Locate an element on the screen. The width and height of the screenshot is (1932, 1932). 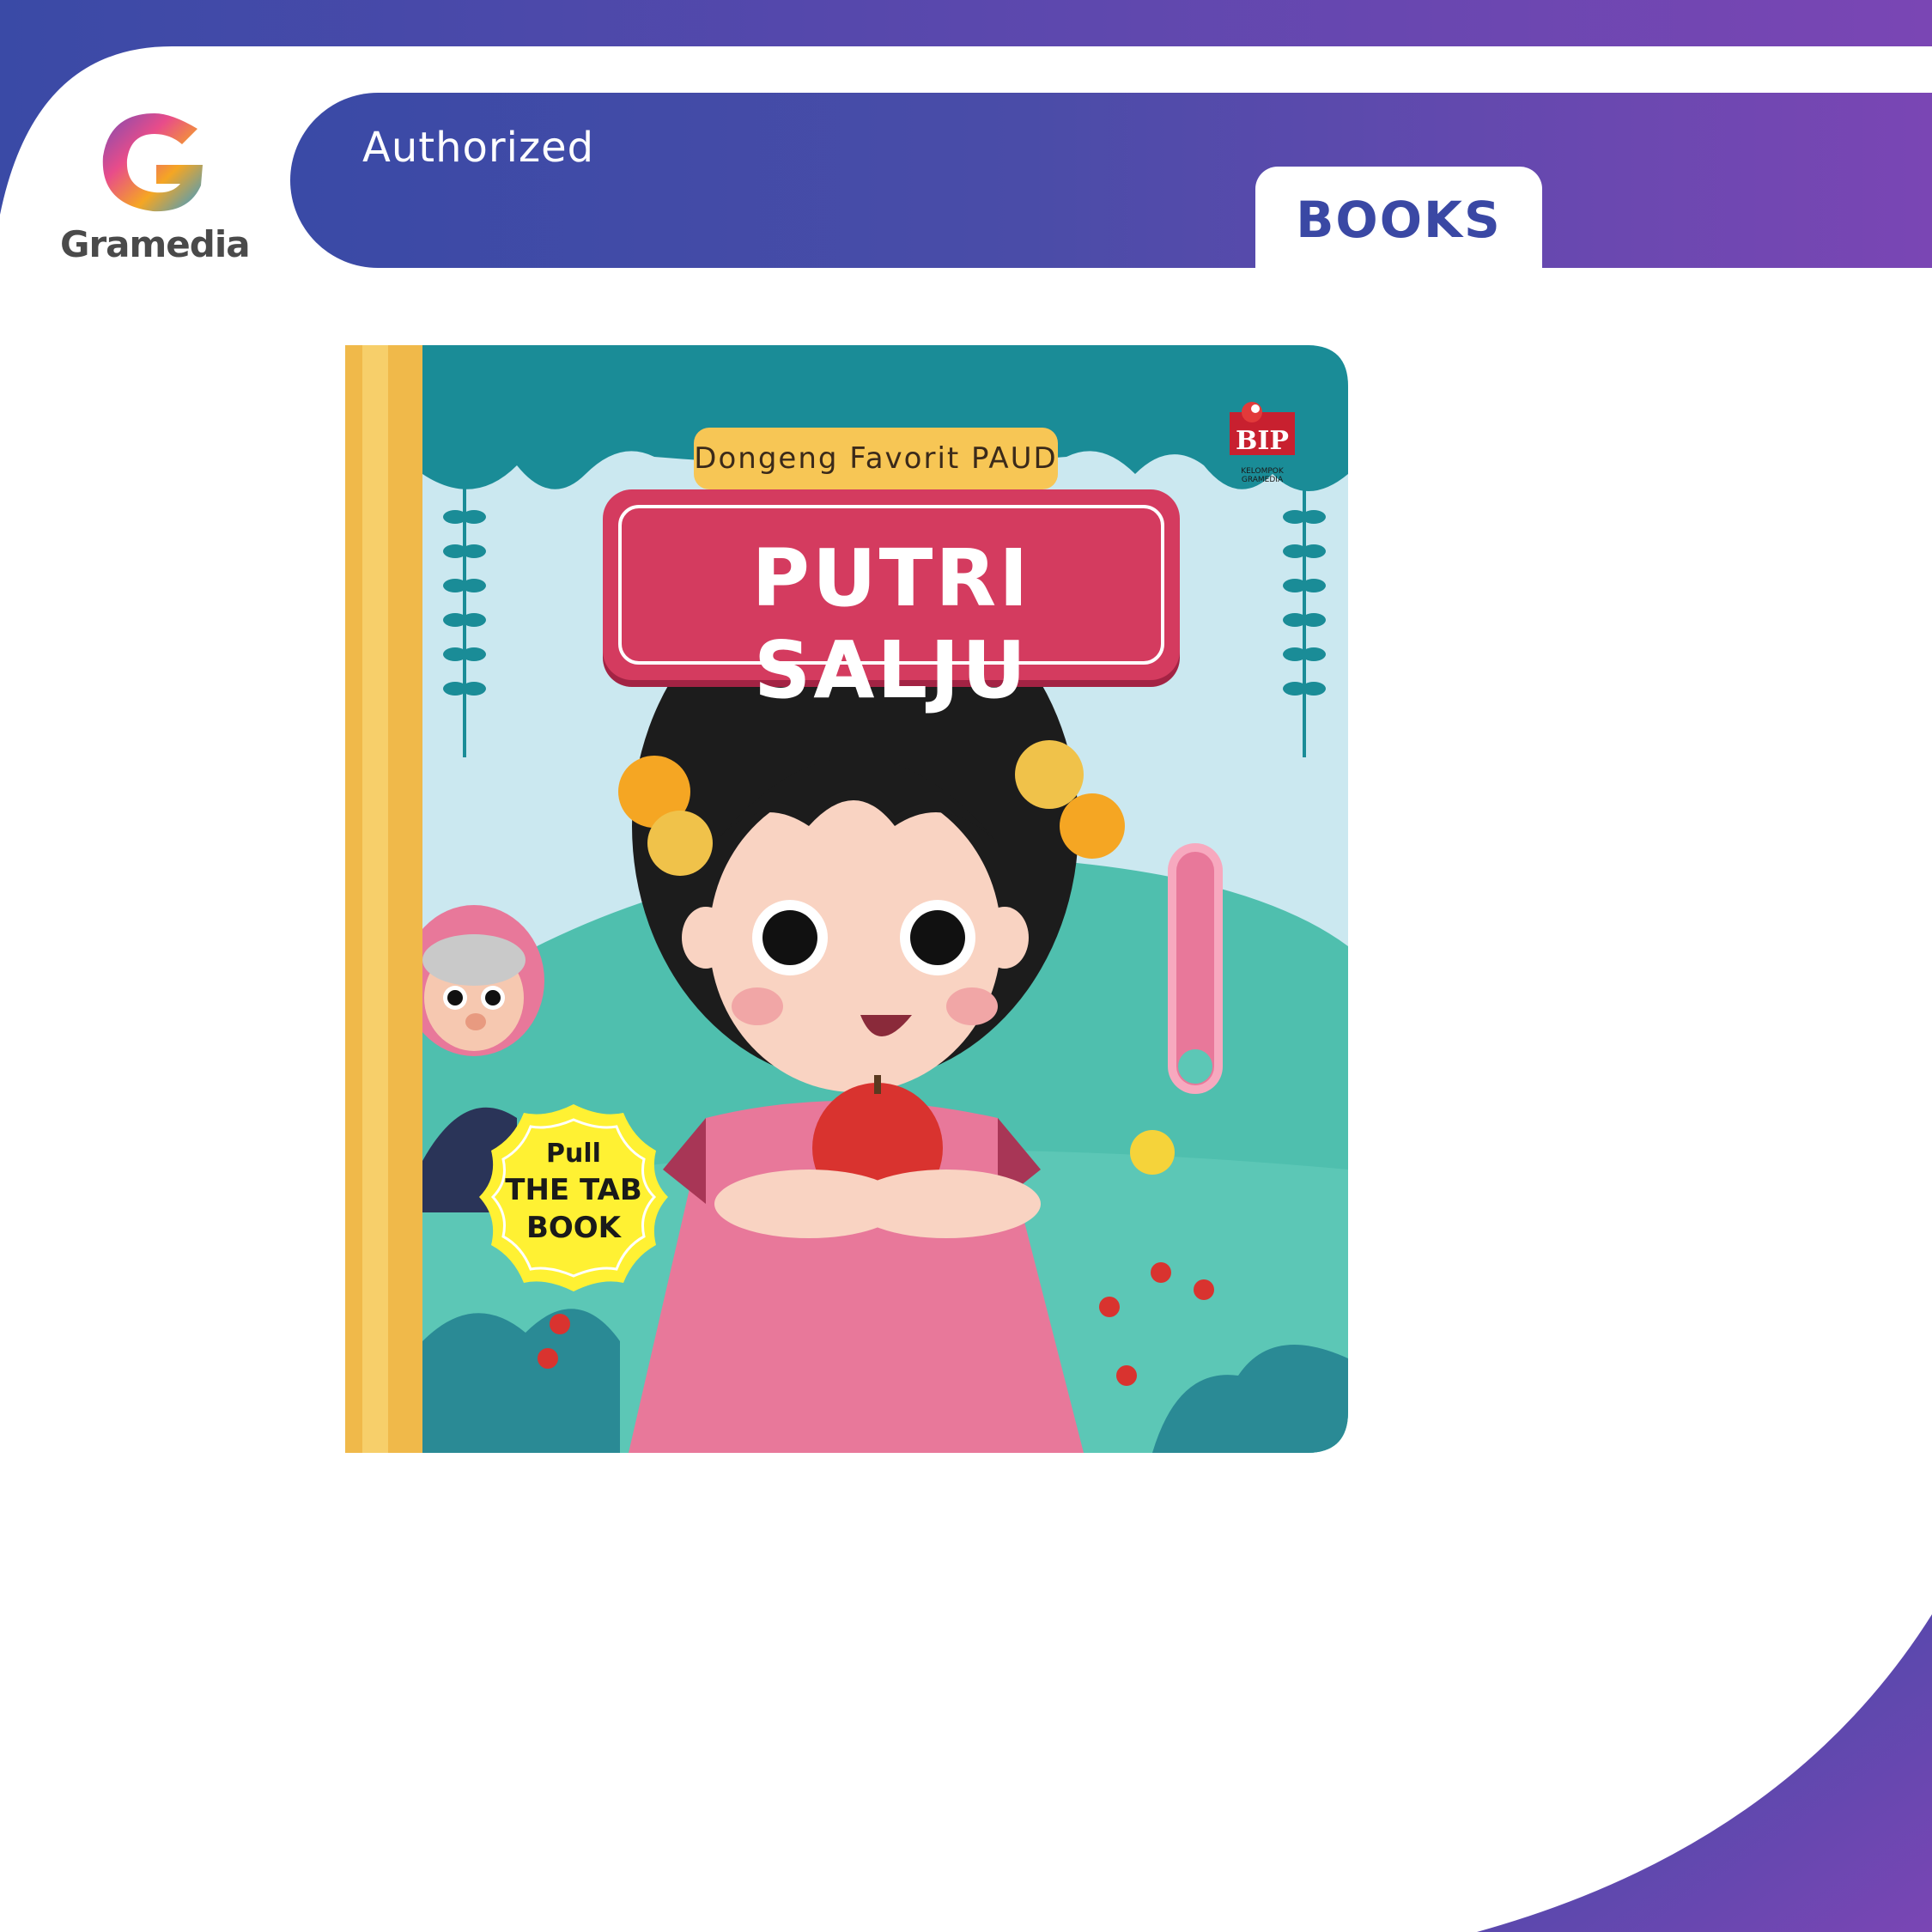
publisher-subtitle: KELOMPOK GRAMEDIA is located at coordinates (1262, 475).